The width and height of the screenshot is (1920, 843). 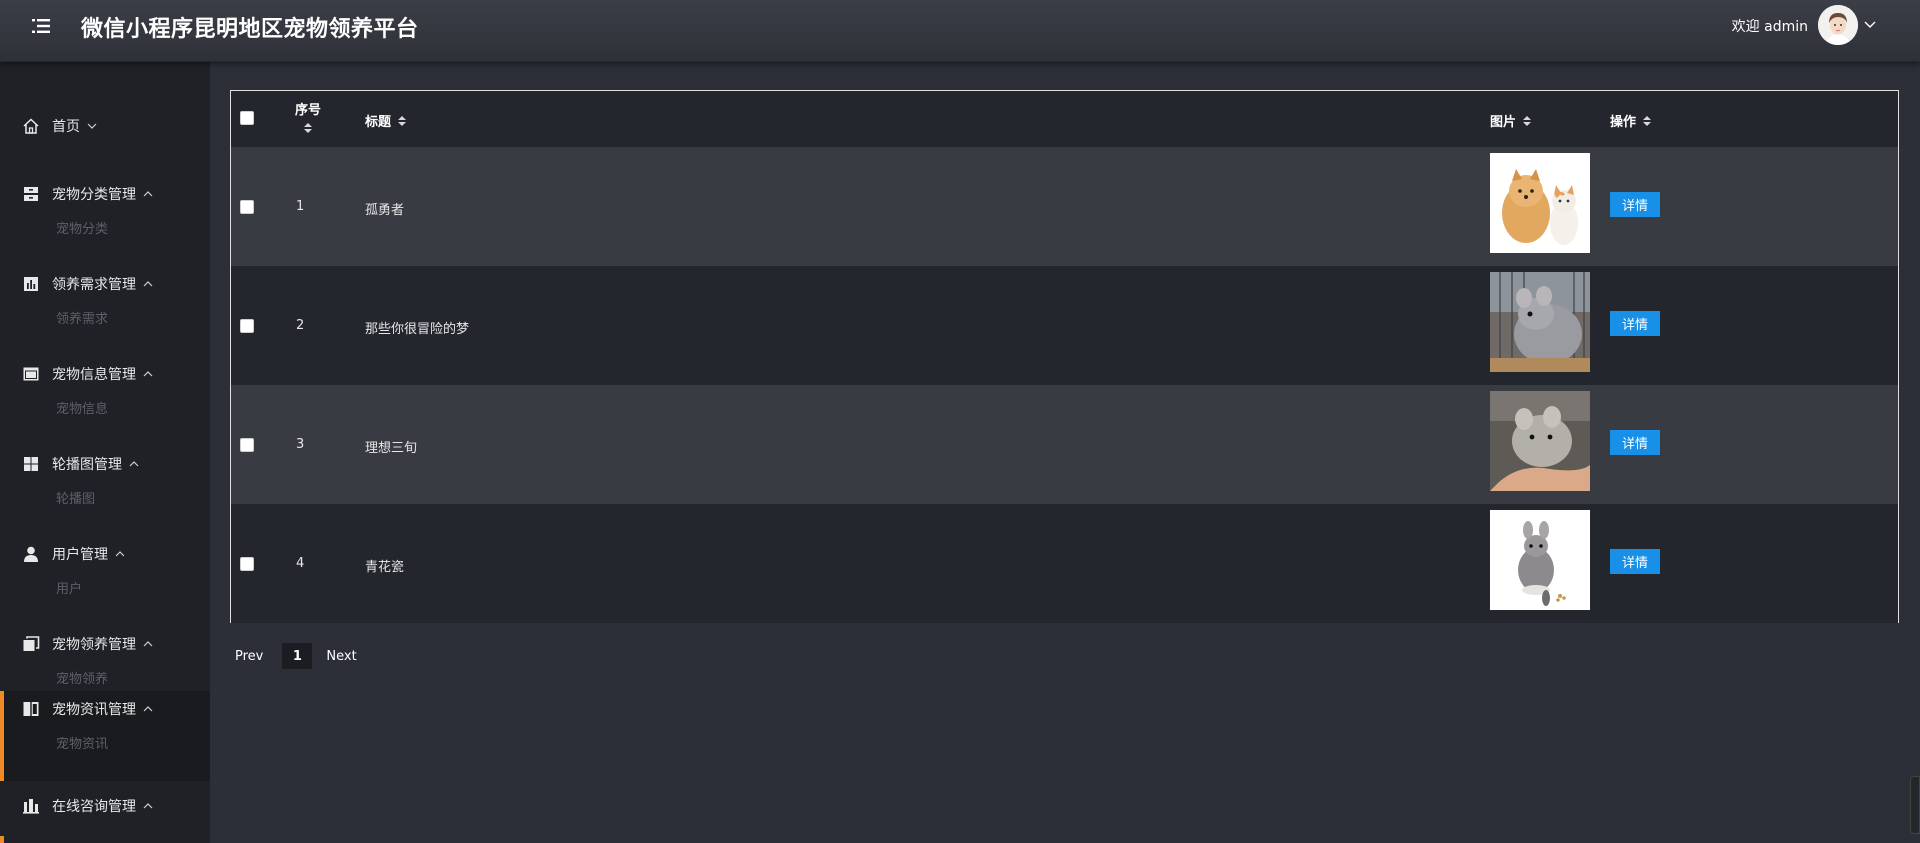 I want to click on sidebar-group-pet-category: 宠物分类管理 宠物分类, so click(x=105, y=209).